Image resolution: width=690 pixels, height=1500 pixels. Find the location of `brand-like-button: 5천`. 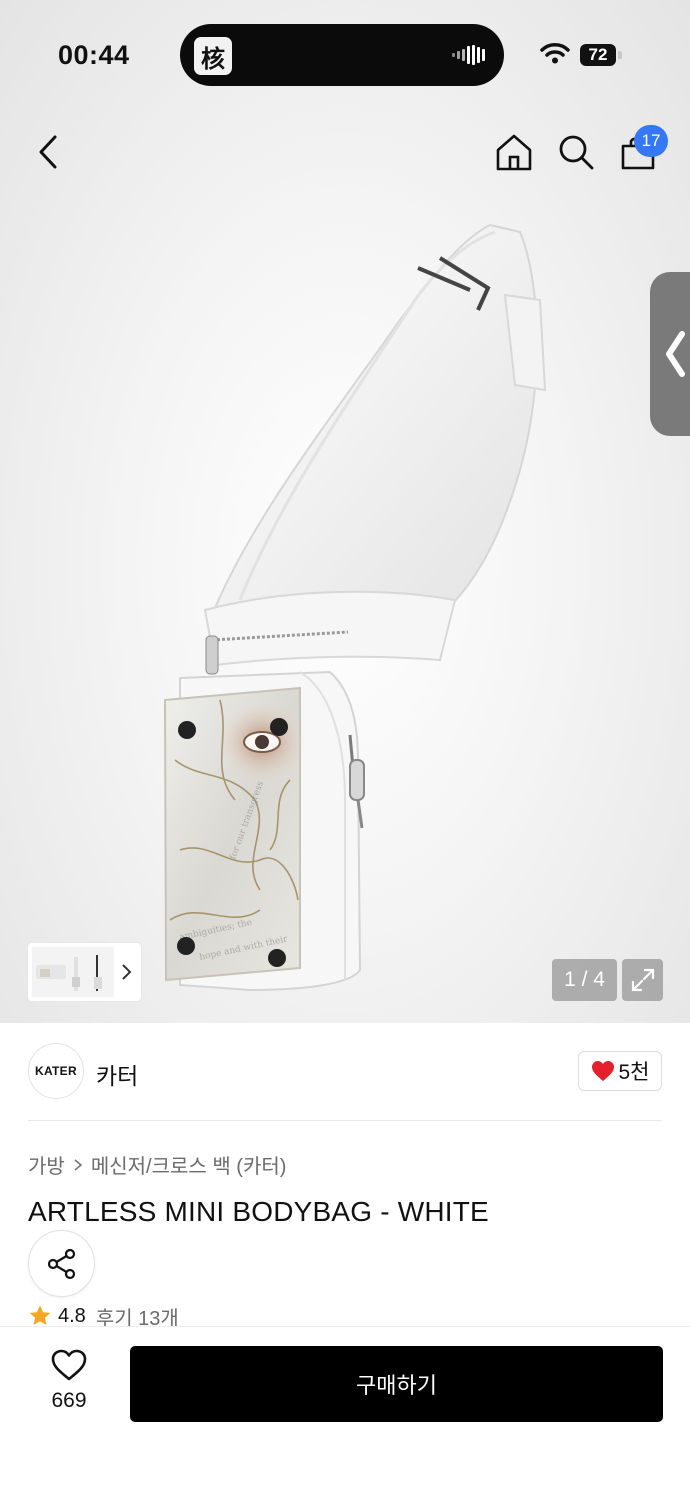

brand-like-button: 5천 is located at coordinates (620, 1071).